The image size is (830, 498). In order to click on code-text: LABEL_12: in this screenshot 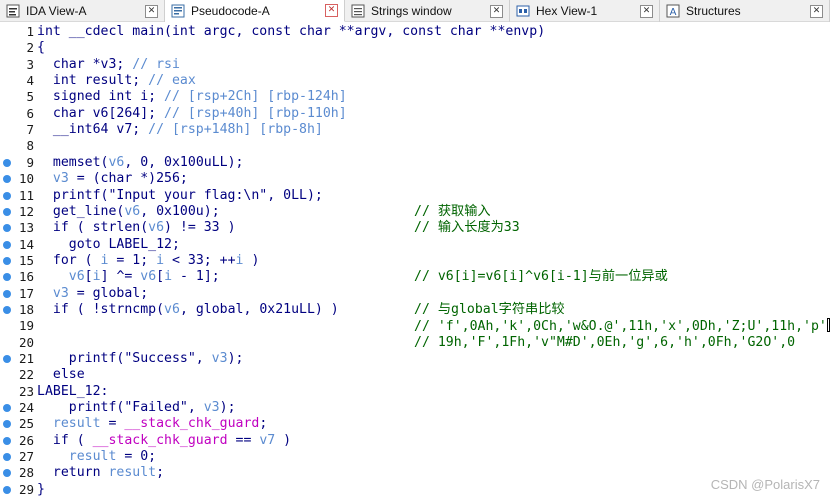, I will do `click(72, 392)`.